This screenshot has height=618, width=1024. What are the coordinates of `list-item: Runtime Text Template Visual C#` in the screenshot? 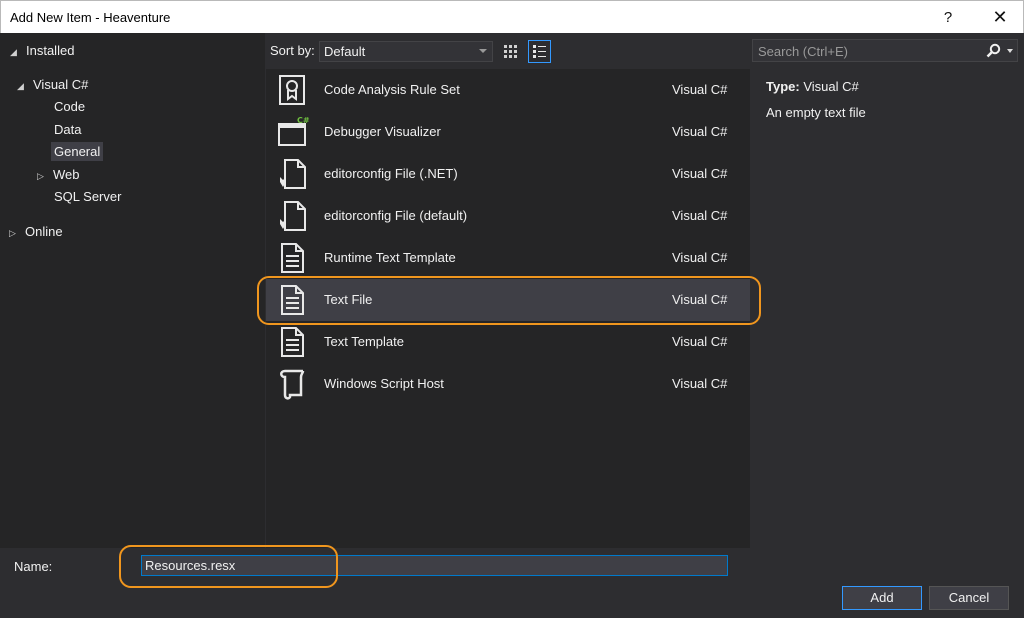 It's located at (508, 258).